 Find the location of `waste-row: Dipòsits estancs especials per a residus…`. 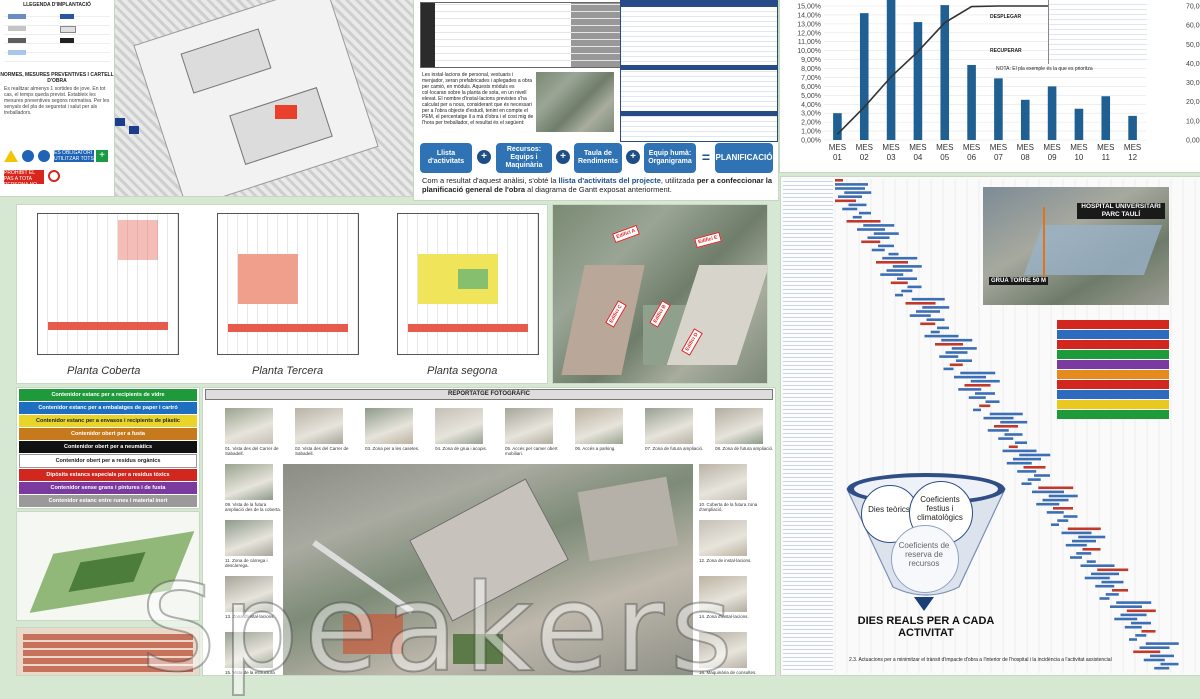

waste-row: Dipòsits estancs especials per a residus… is located at coordinates (108, 475).